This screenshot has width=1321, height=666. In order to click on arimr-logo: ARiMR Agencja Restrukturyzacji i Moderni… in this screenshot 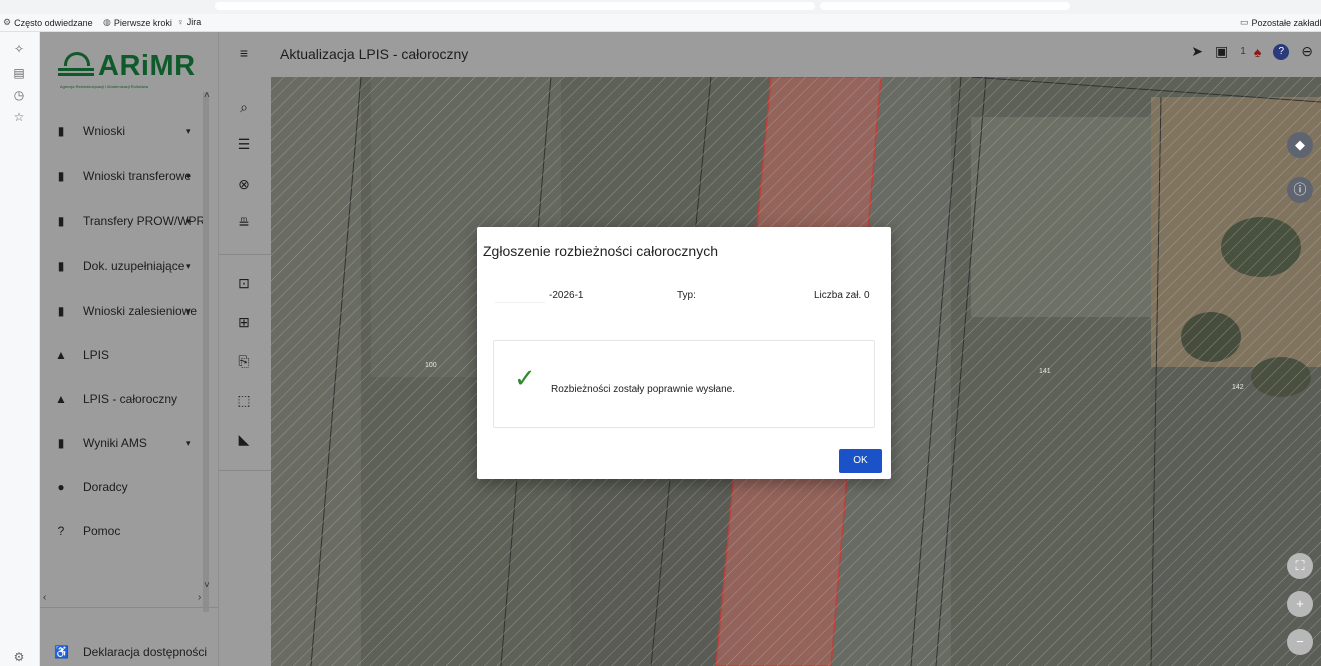, I will do `click(133, 71)`.